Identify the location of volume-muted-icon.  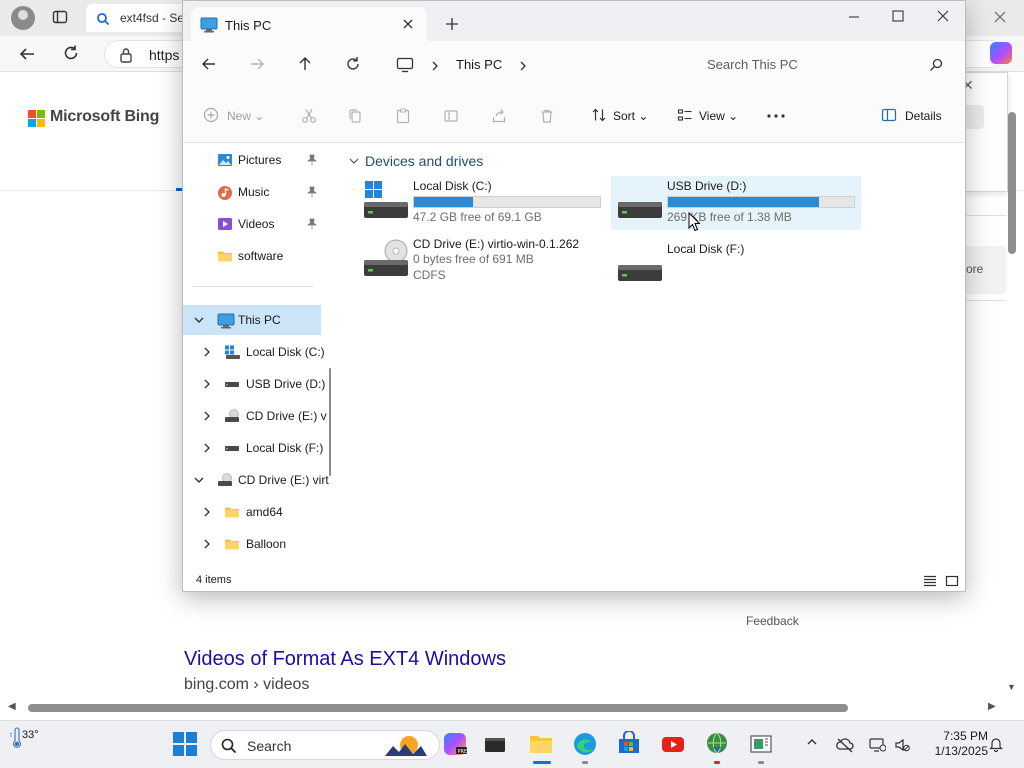
(902, 745).